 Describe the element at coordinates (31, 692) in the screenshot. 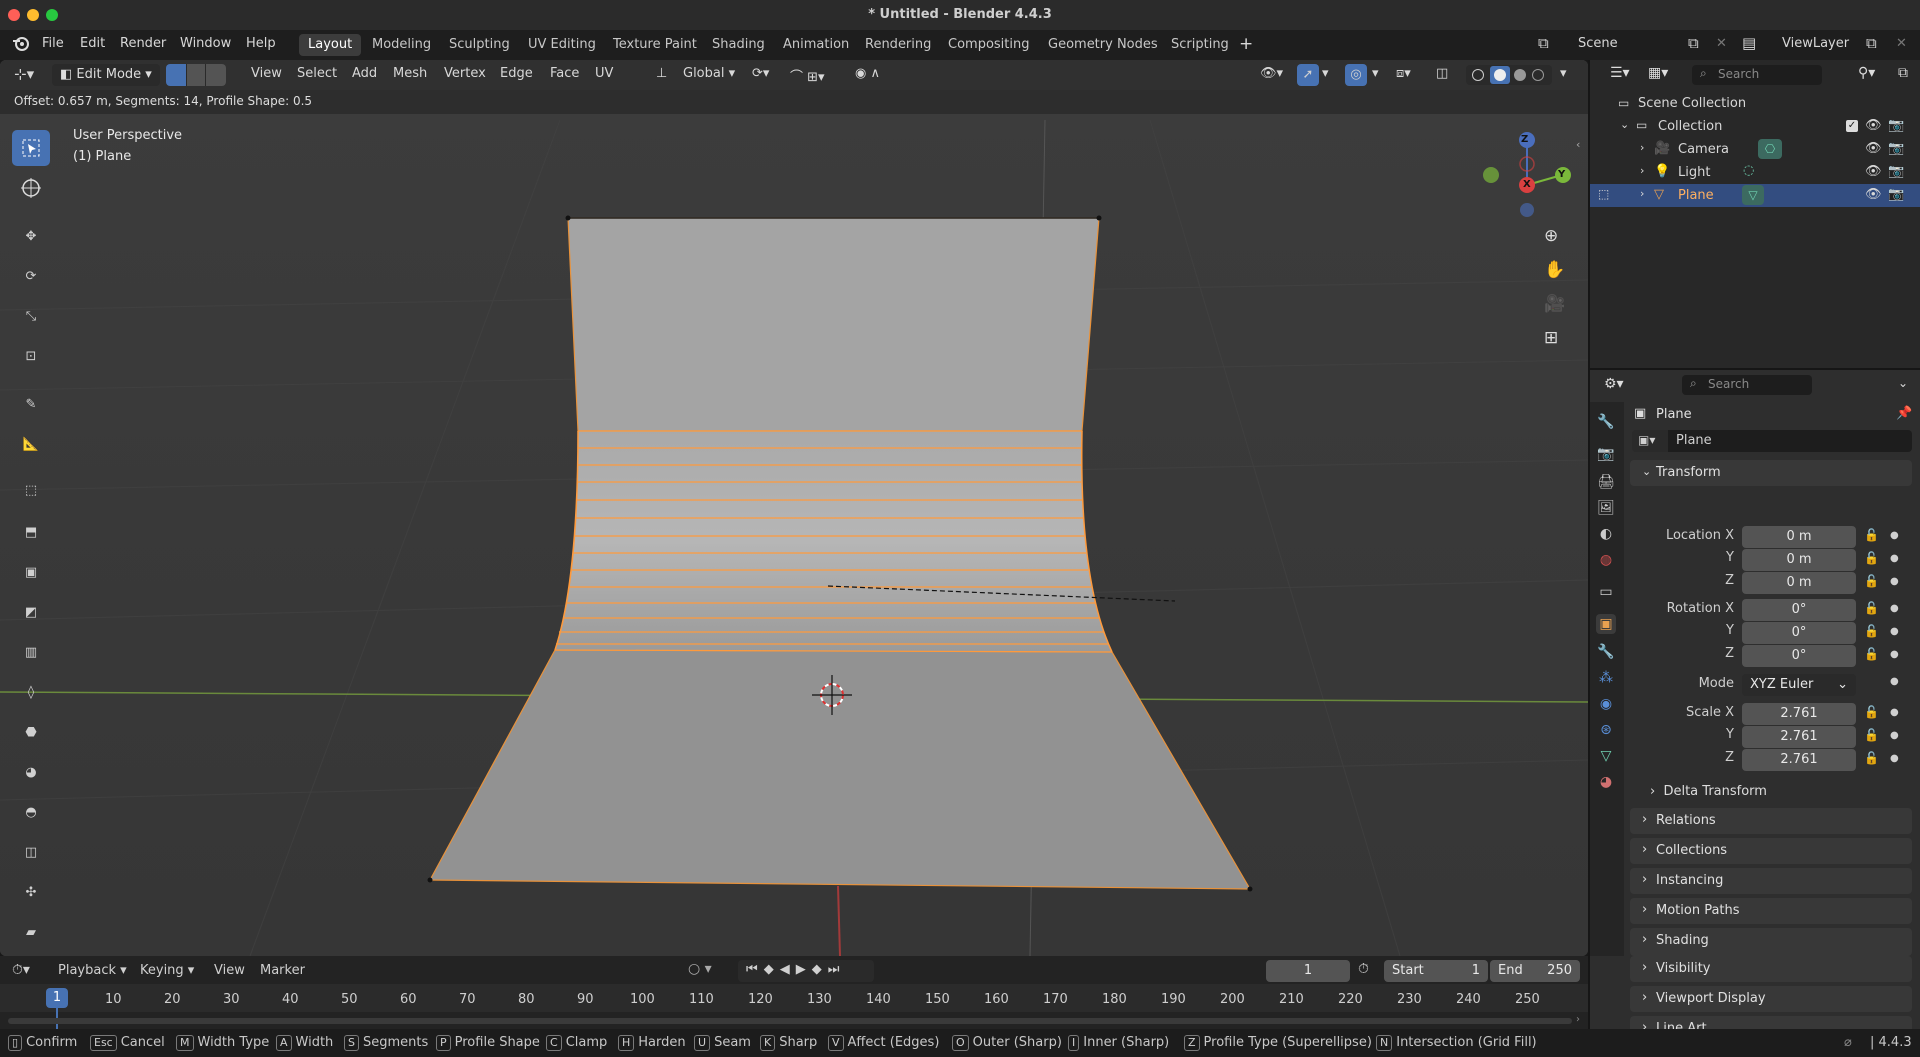

I see `knife-tool-icon: ◊` at that location.